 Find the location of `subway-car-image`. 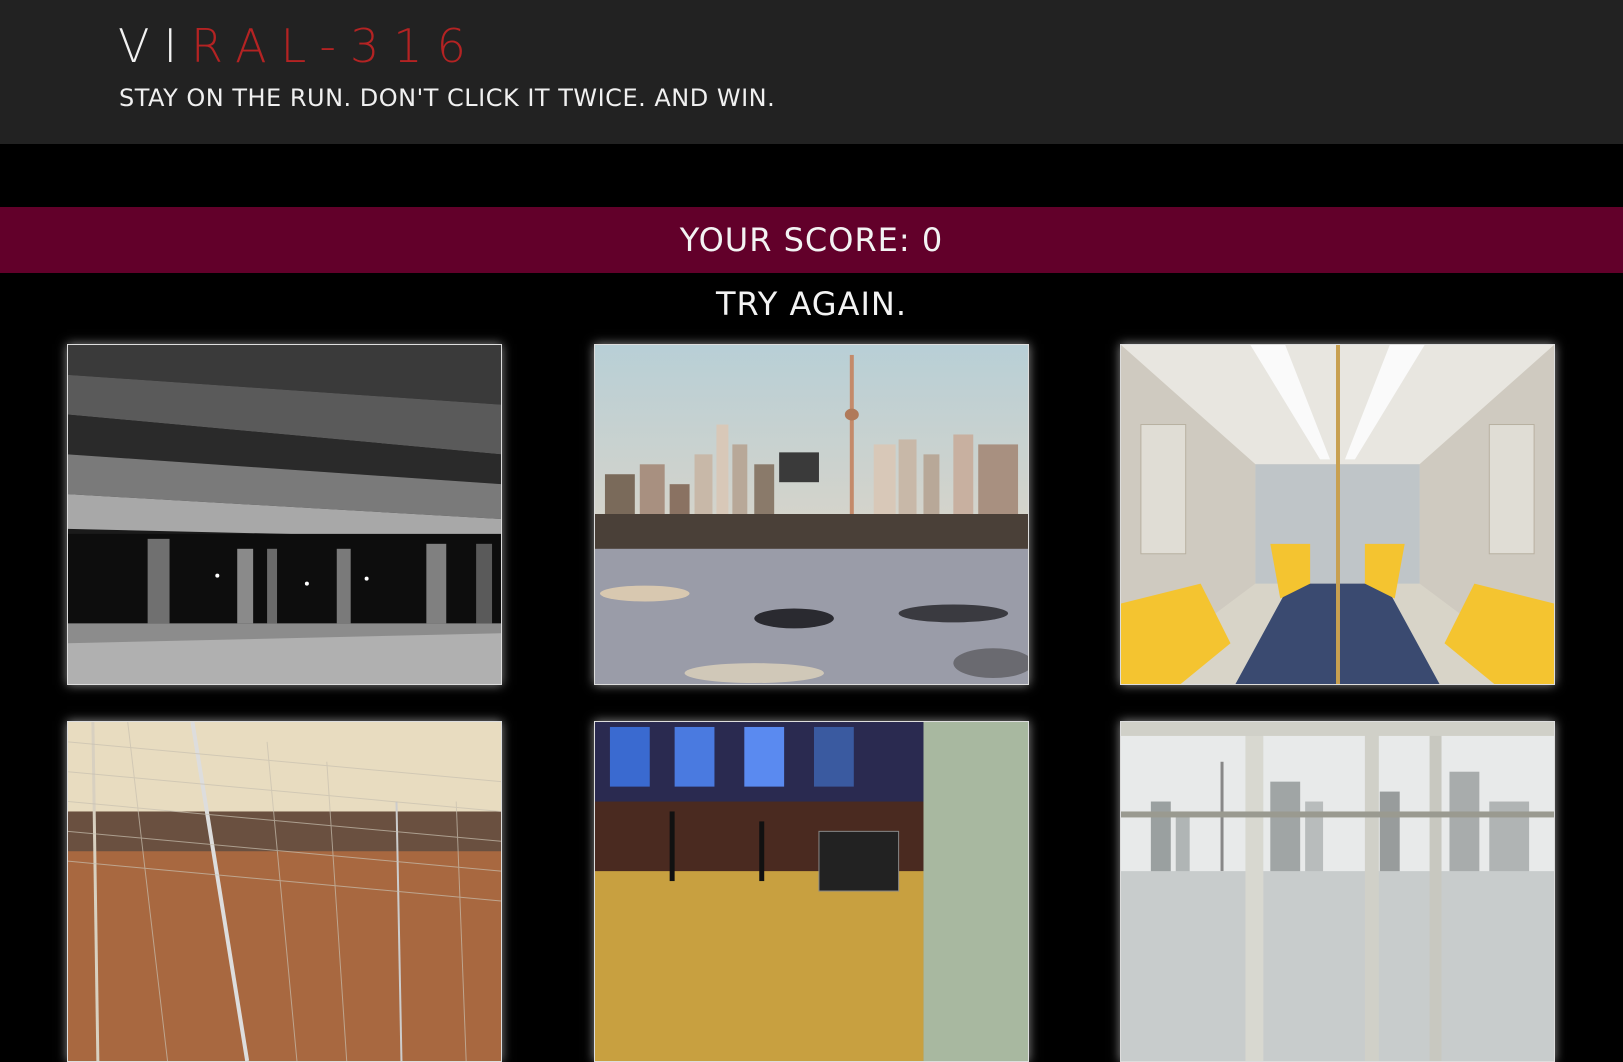

subway-car-image is located at coordinates (1337, 514).